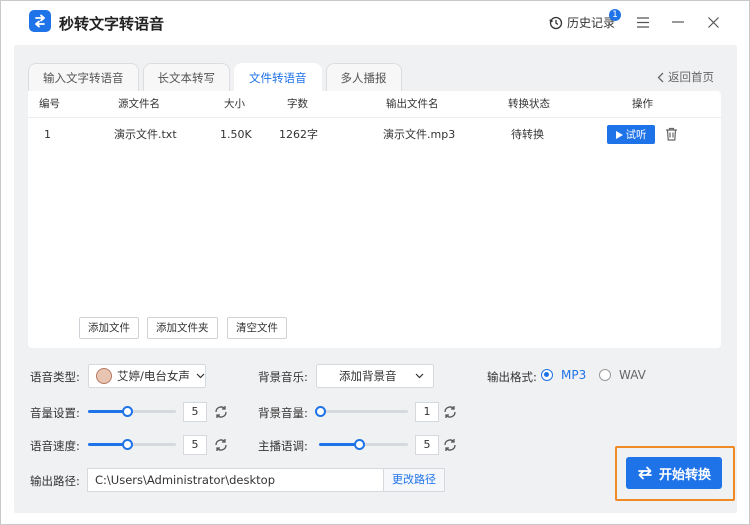 The image size is (750, 525). I want to click on add-folder-button: 添加文件夹, so click(182, 328).